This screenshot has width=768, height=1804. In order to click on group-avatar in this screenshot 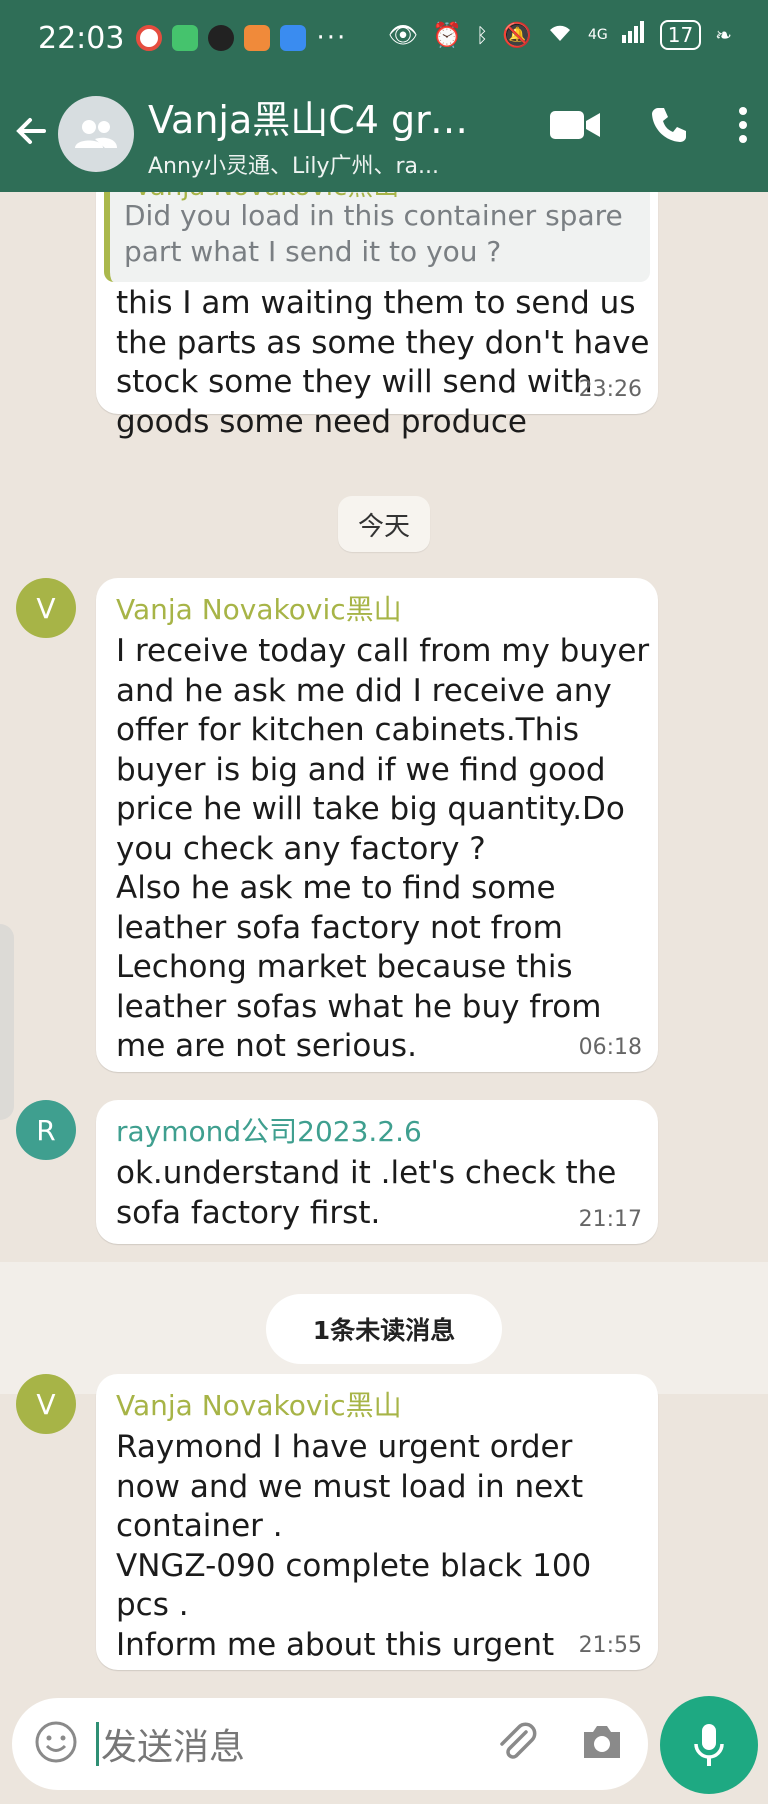, I will do `click(96, 134)`.